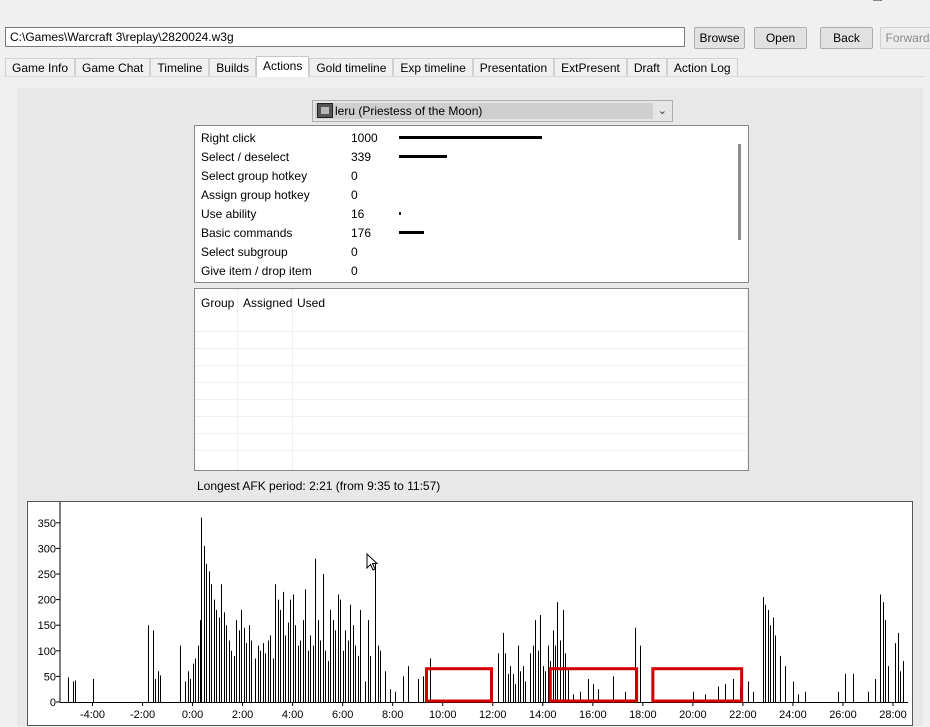 Image resolution: width=930 pixels, height=727 pixels. I want to click on action-count: 16, so click(358, 214).